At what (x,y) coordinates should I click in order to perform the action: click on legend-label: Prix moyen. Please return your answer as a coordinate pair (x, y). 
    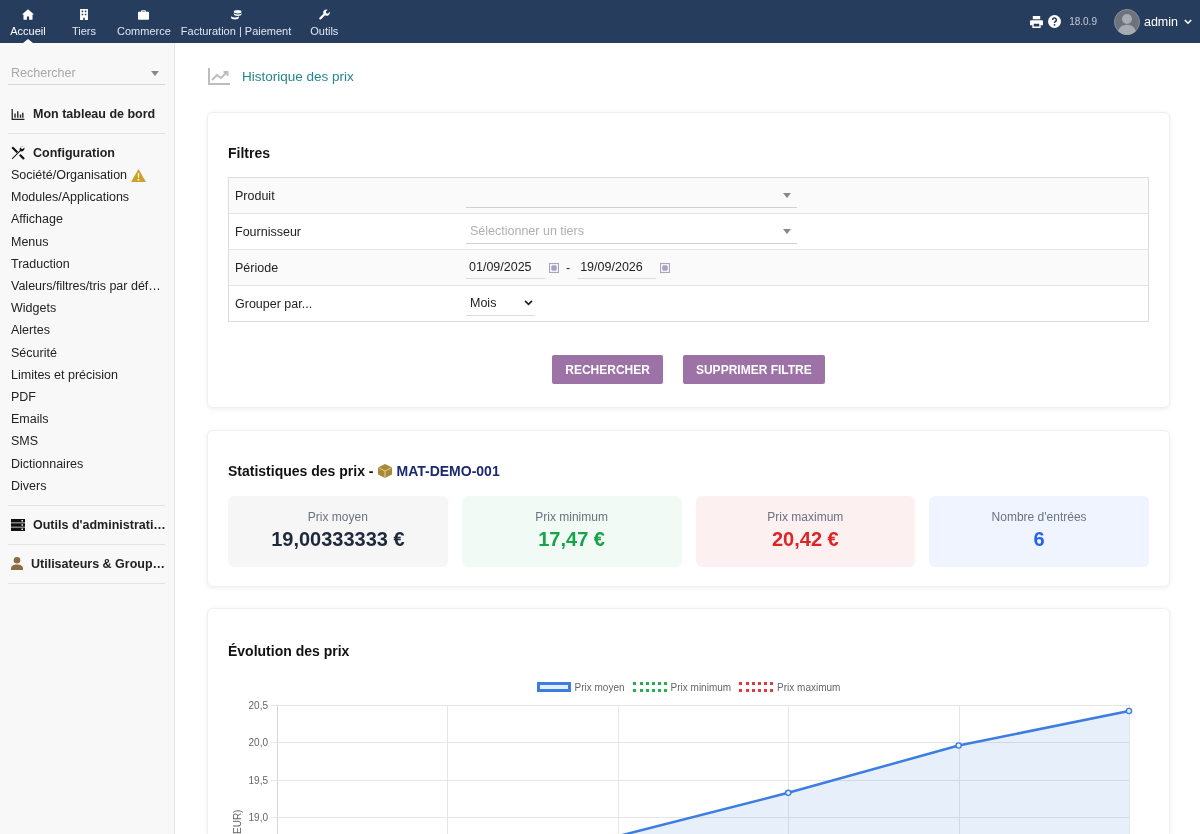
    Looking at the image, I should click on (599, 687).